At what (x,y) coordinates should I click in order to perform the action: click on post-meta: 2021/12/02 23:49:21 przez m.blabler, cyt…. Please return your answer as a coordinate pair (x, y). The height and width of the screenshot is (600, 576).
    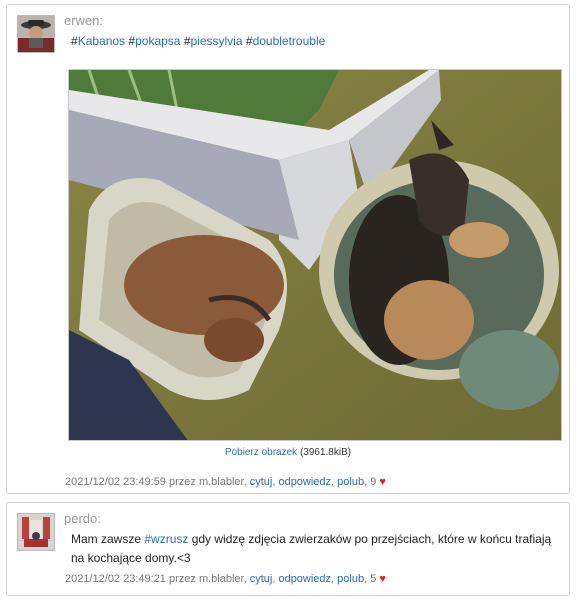
    Looking at the image, I should click on (225, 579).